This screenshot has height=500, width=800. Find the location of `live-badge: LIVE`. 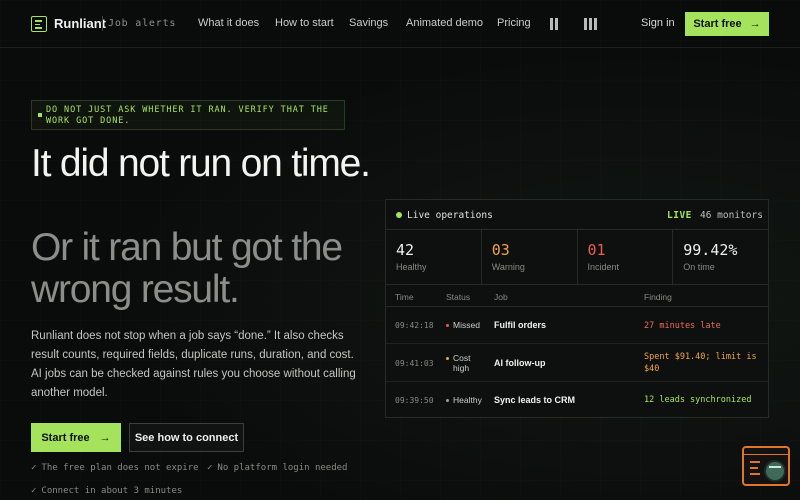

live-badge: LIVE is located at coordinates (679, 215).